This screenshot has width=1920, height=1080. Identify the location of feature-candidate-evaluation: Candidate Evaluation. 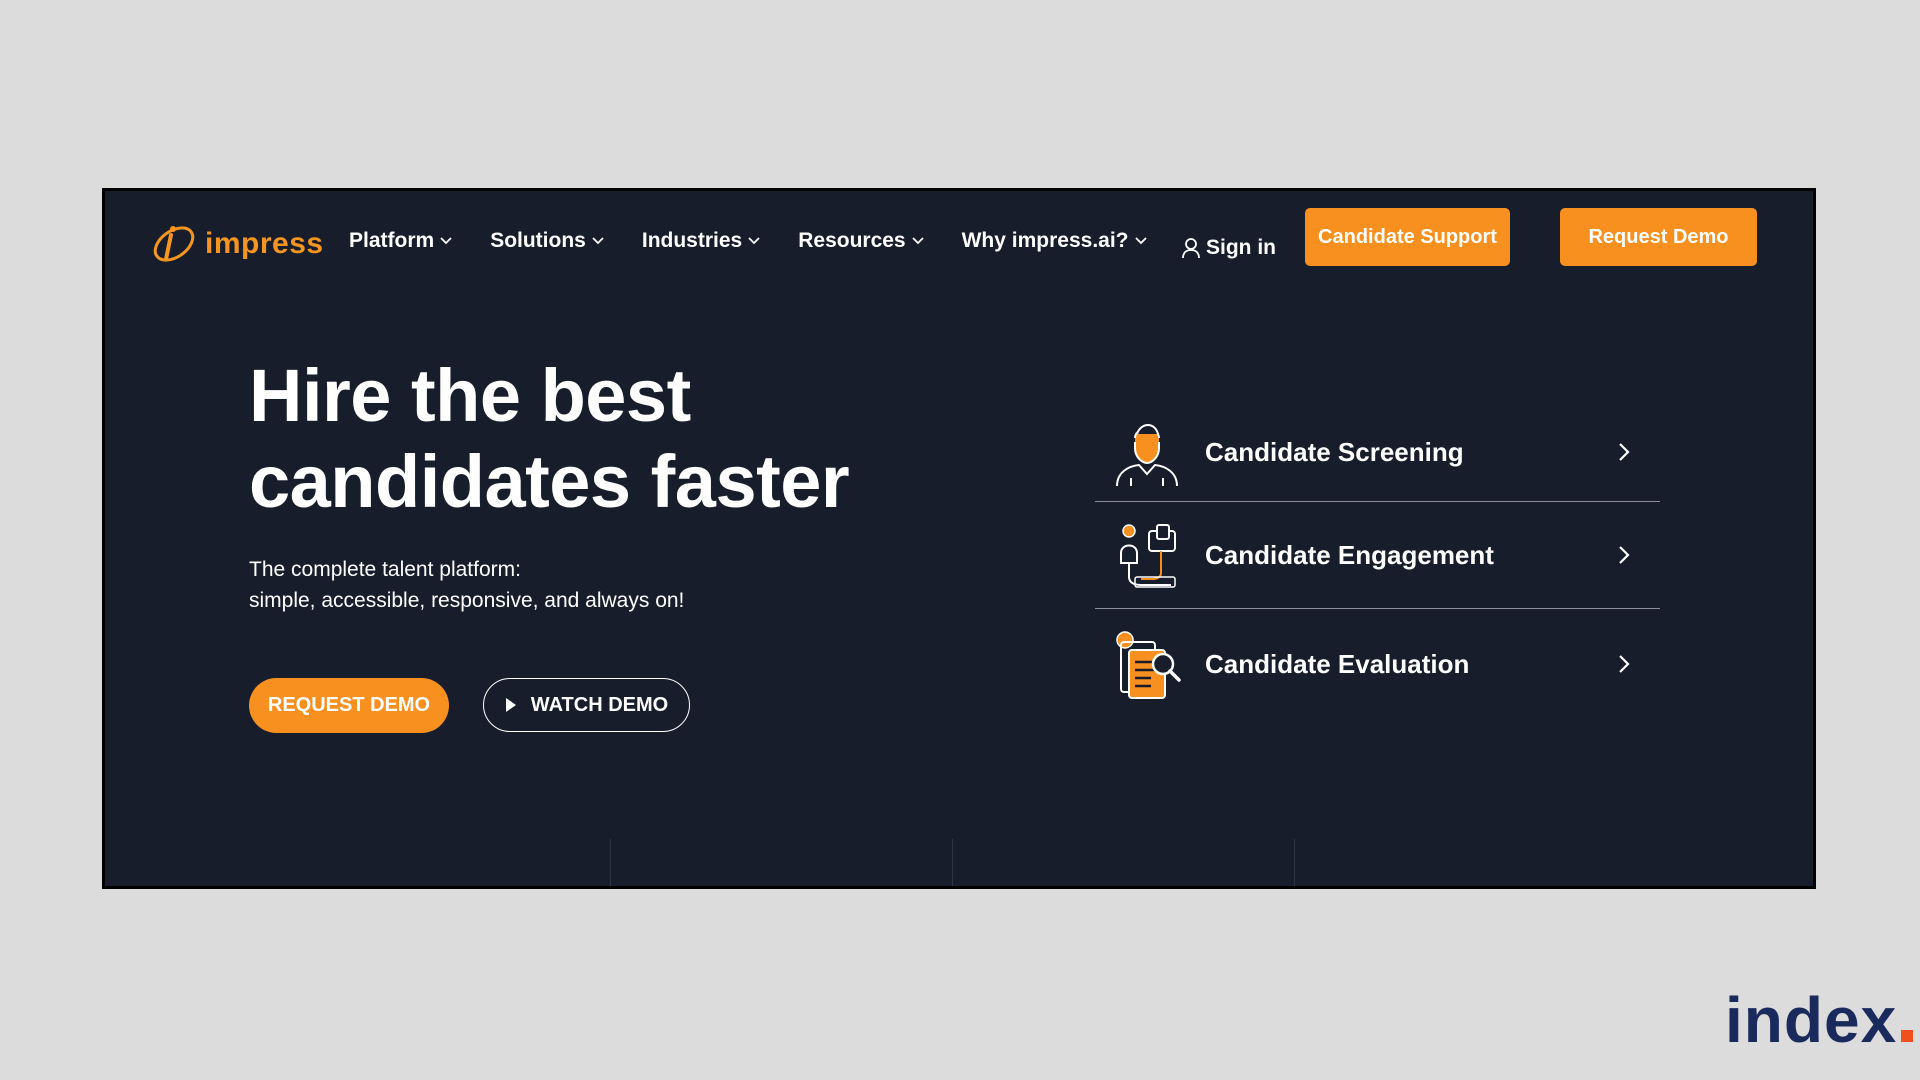
(1377, 663).